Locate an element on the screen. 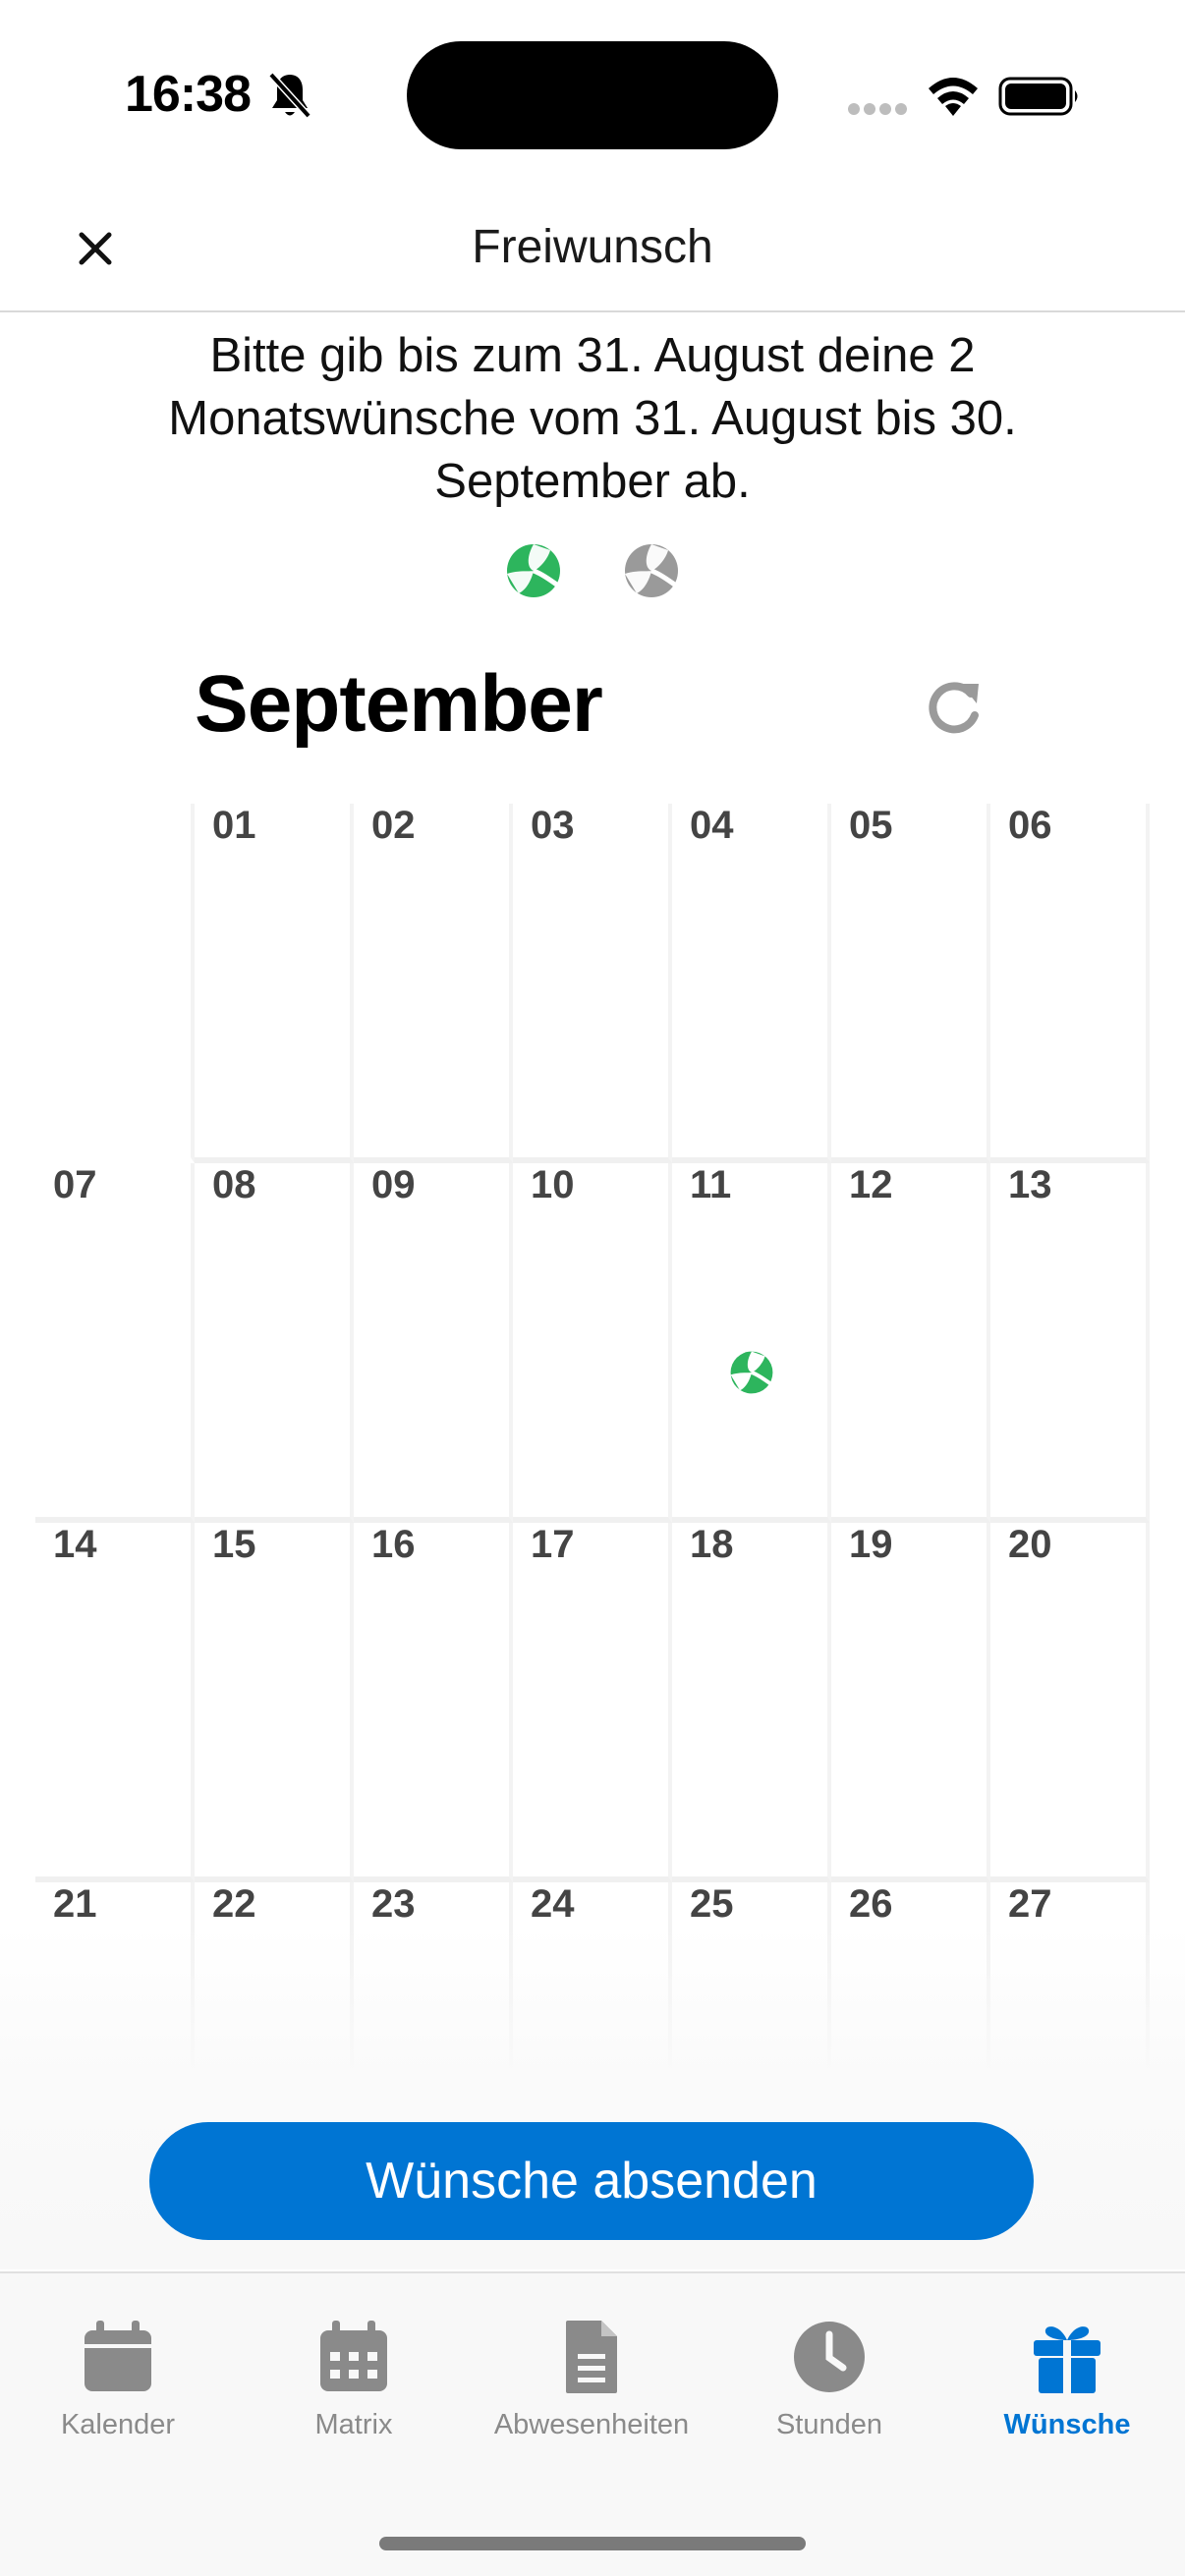 This screenshot has height=2576, width=1185. month-title: September is located at coordinates (399, 704).